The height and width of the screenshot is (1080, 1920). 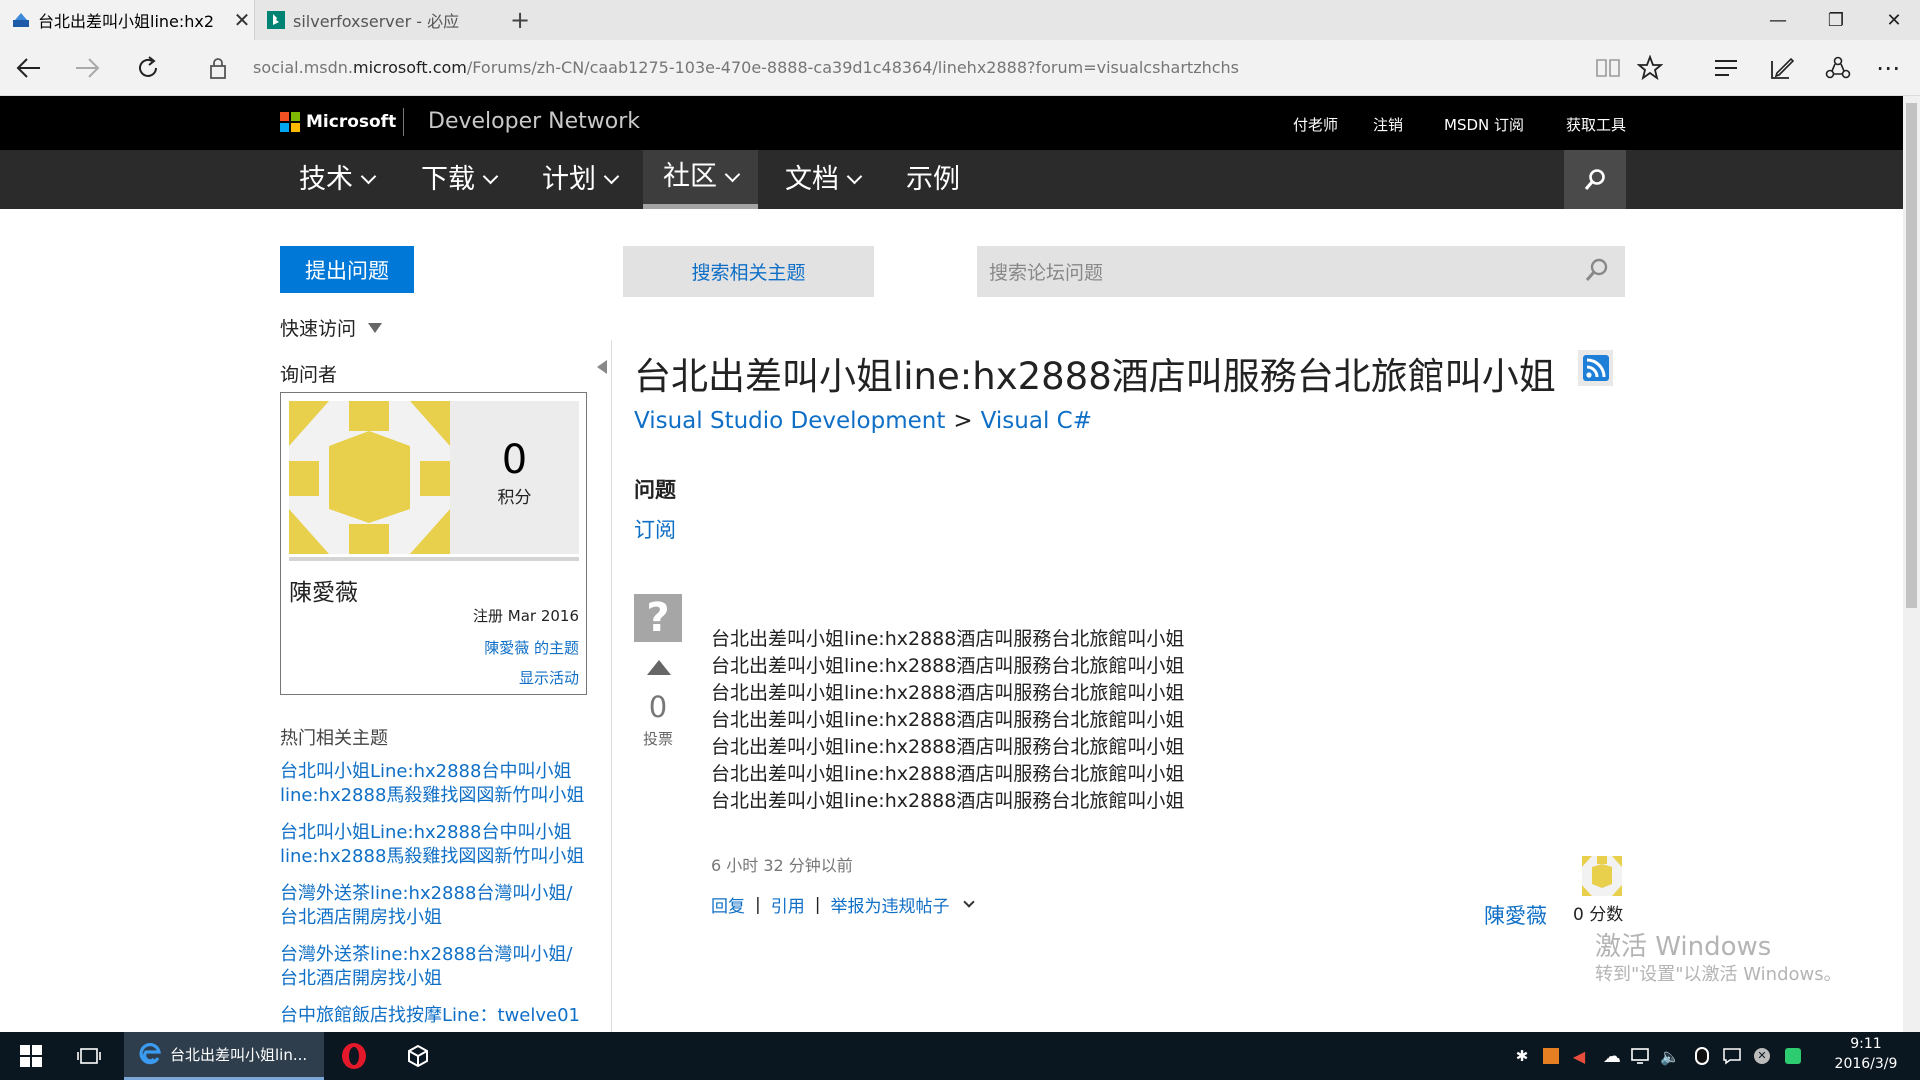 I want to click on task-view-button, so click(x=89, y=1056).